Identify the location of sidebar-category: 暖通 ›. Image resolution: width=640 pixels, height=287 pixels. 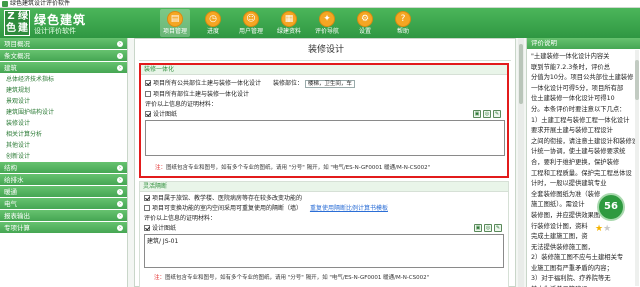
(63, 192).